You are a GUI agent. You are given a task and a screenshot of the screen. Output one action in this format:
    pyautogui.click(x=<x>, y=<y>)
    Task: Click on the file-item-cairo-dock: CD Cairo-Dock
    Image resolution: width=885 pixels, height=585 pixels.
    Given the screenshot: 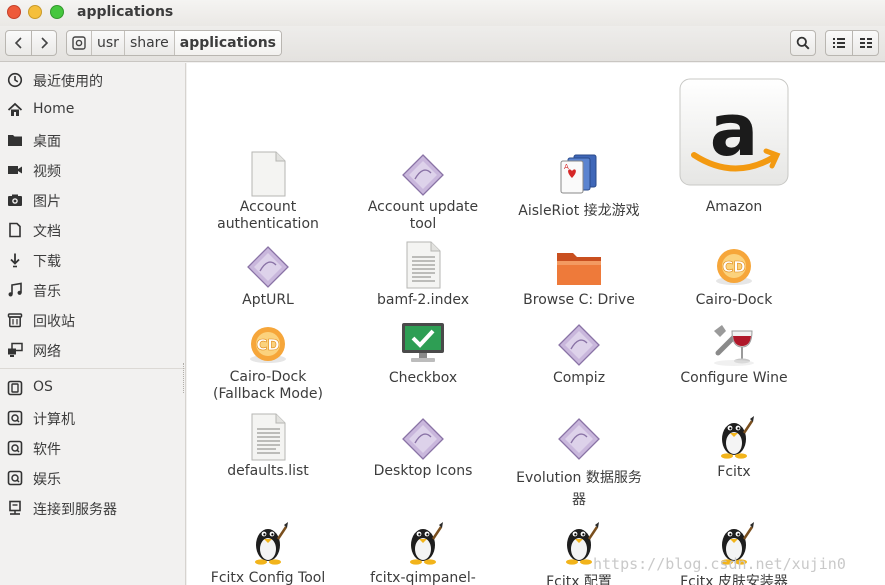 What is the action you would take?
    pyautogui.click(x=734, y=277)
    